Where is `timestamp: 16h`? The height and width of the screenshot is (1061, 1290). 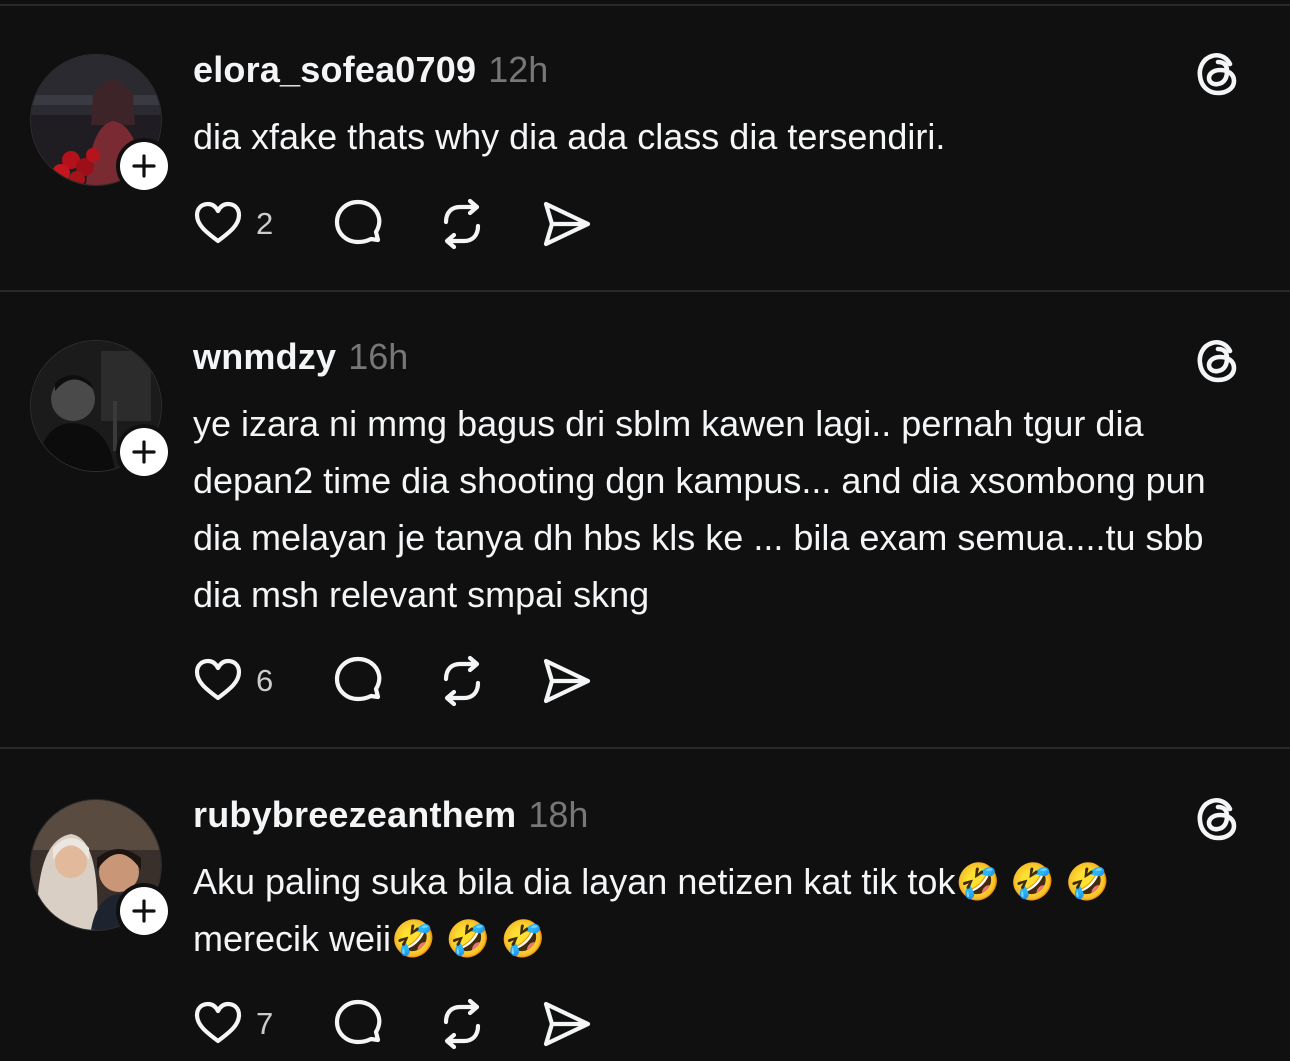
timestamp: 16h is located at coordinates (378, 356).